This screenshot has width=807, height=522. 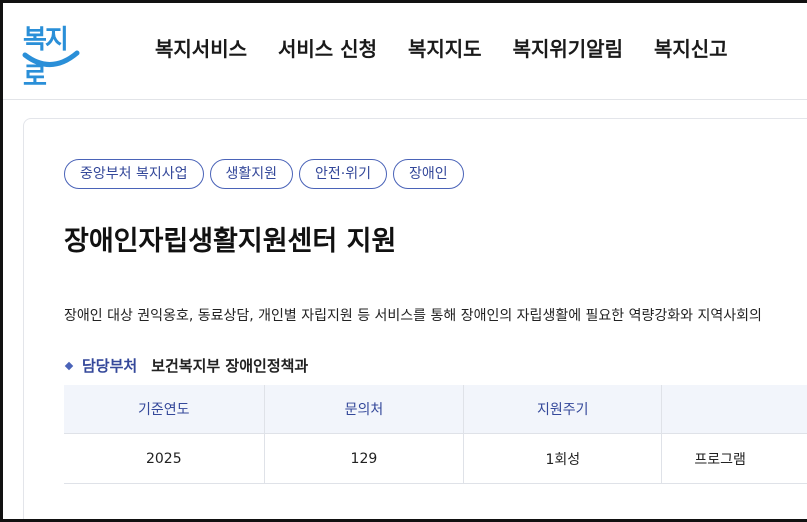 What do you see at coordinates (230, 241) in the screenshot?
I see `service-title: 장애인자립생활지원센터 지원` at bounding box center [230, 241].